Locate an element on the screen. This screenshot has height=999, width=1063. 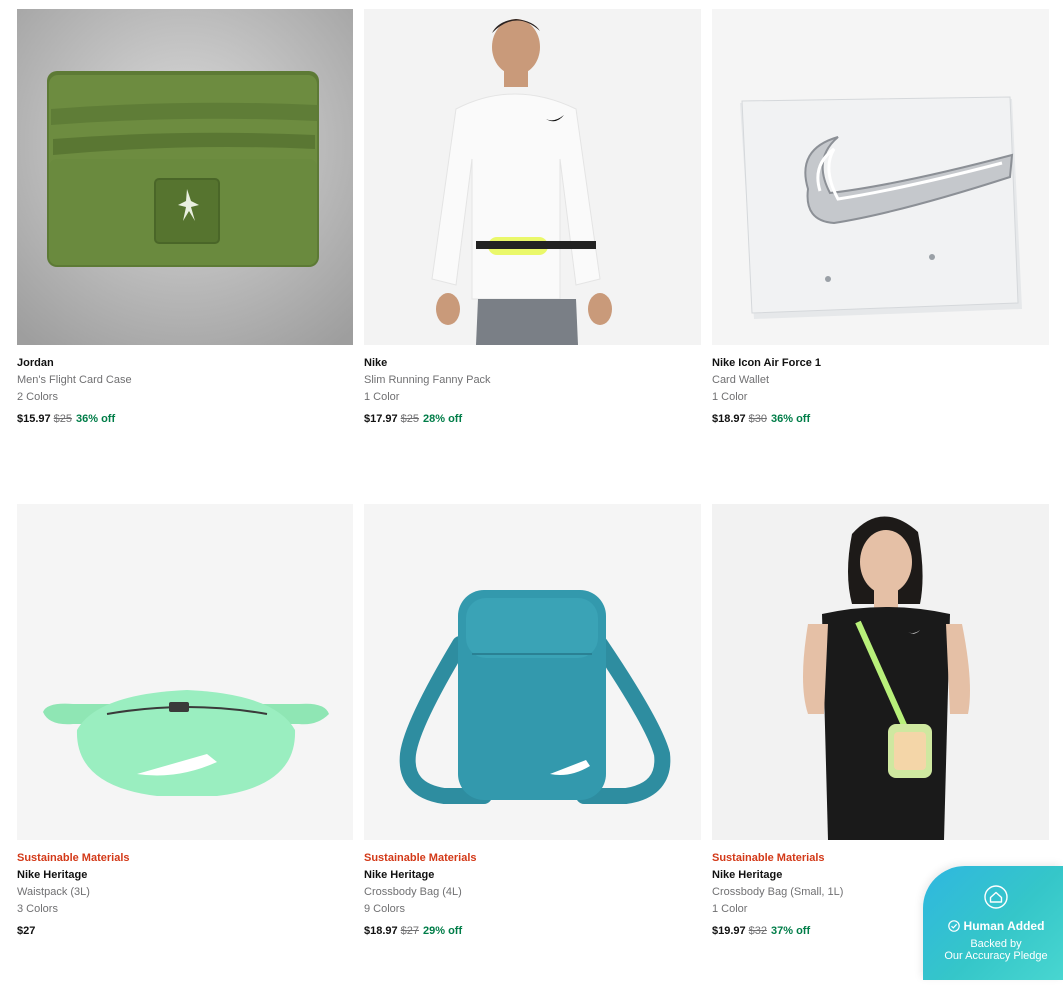
current-price: $27 is located at coordinates (26, 931).